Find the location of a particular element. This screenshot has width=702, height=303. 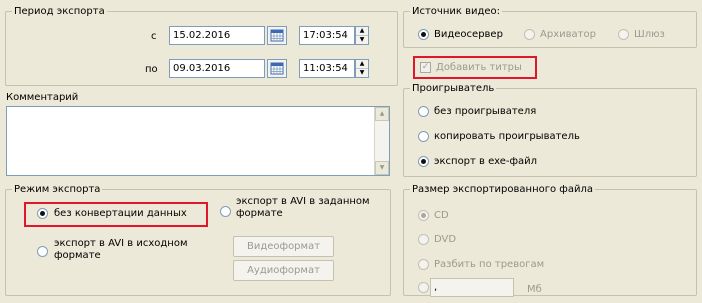

radio-avi-custom is located at coordinates (225, 211).